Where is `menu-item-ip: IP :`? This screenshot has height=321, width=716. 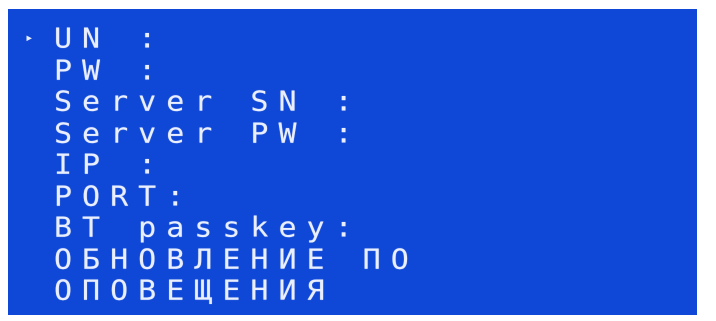 menu-item-ip: IP : is located at coordinates (82, 165).